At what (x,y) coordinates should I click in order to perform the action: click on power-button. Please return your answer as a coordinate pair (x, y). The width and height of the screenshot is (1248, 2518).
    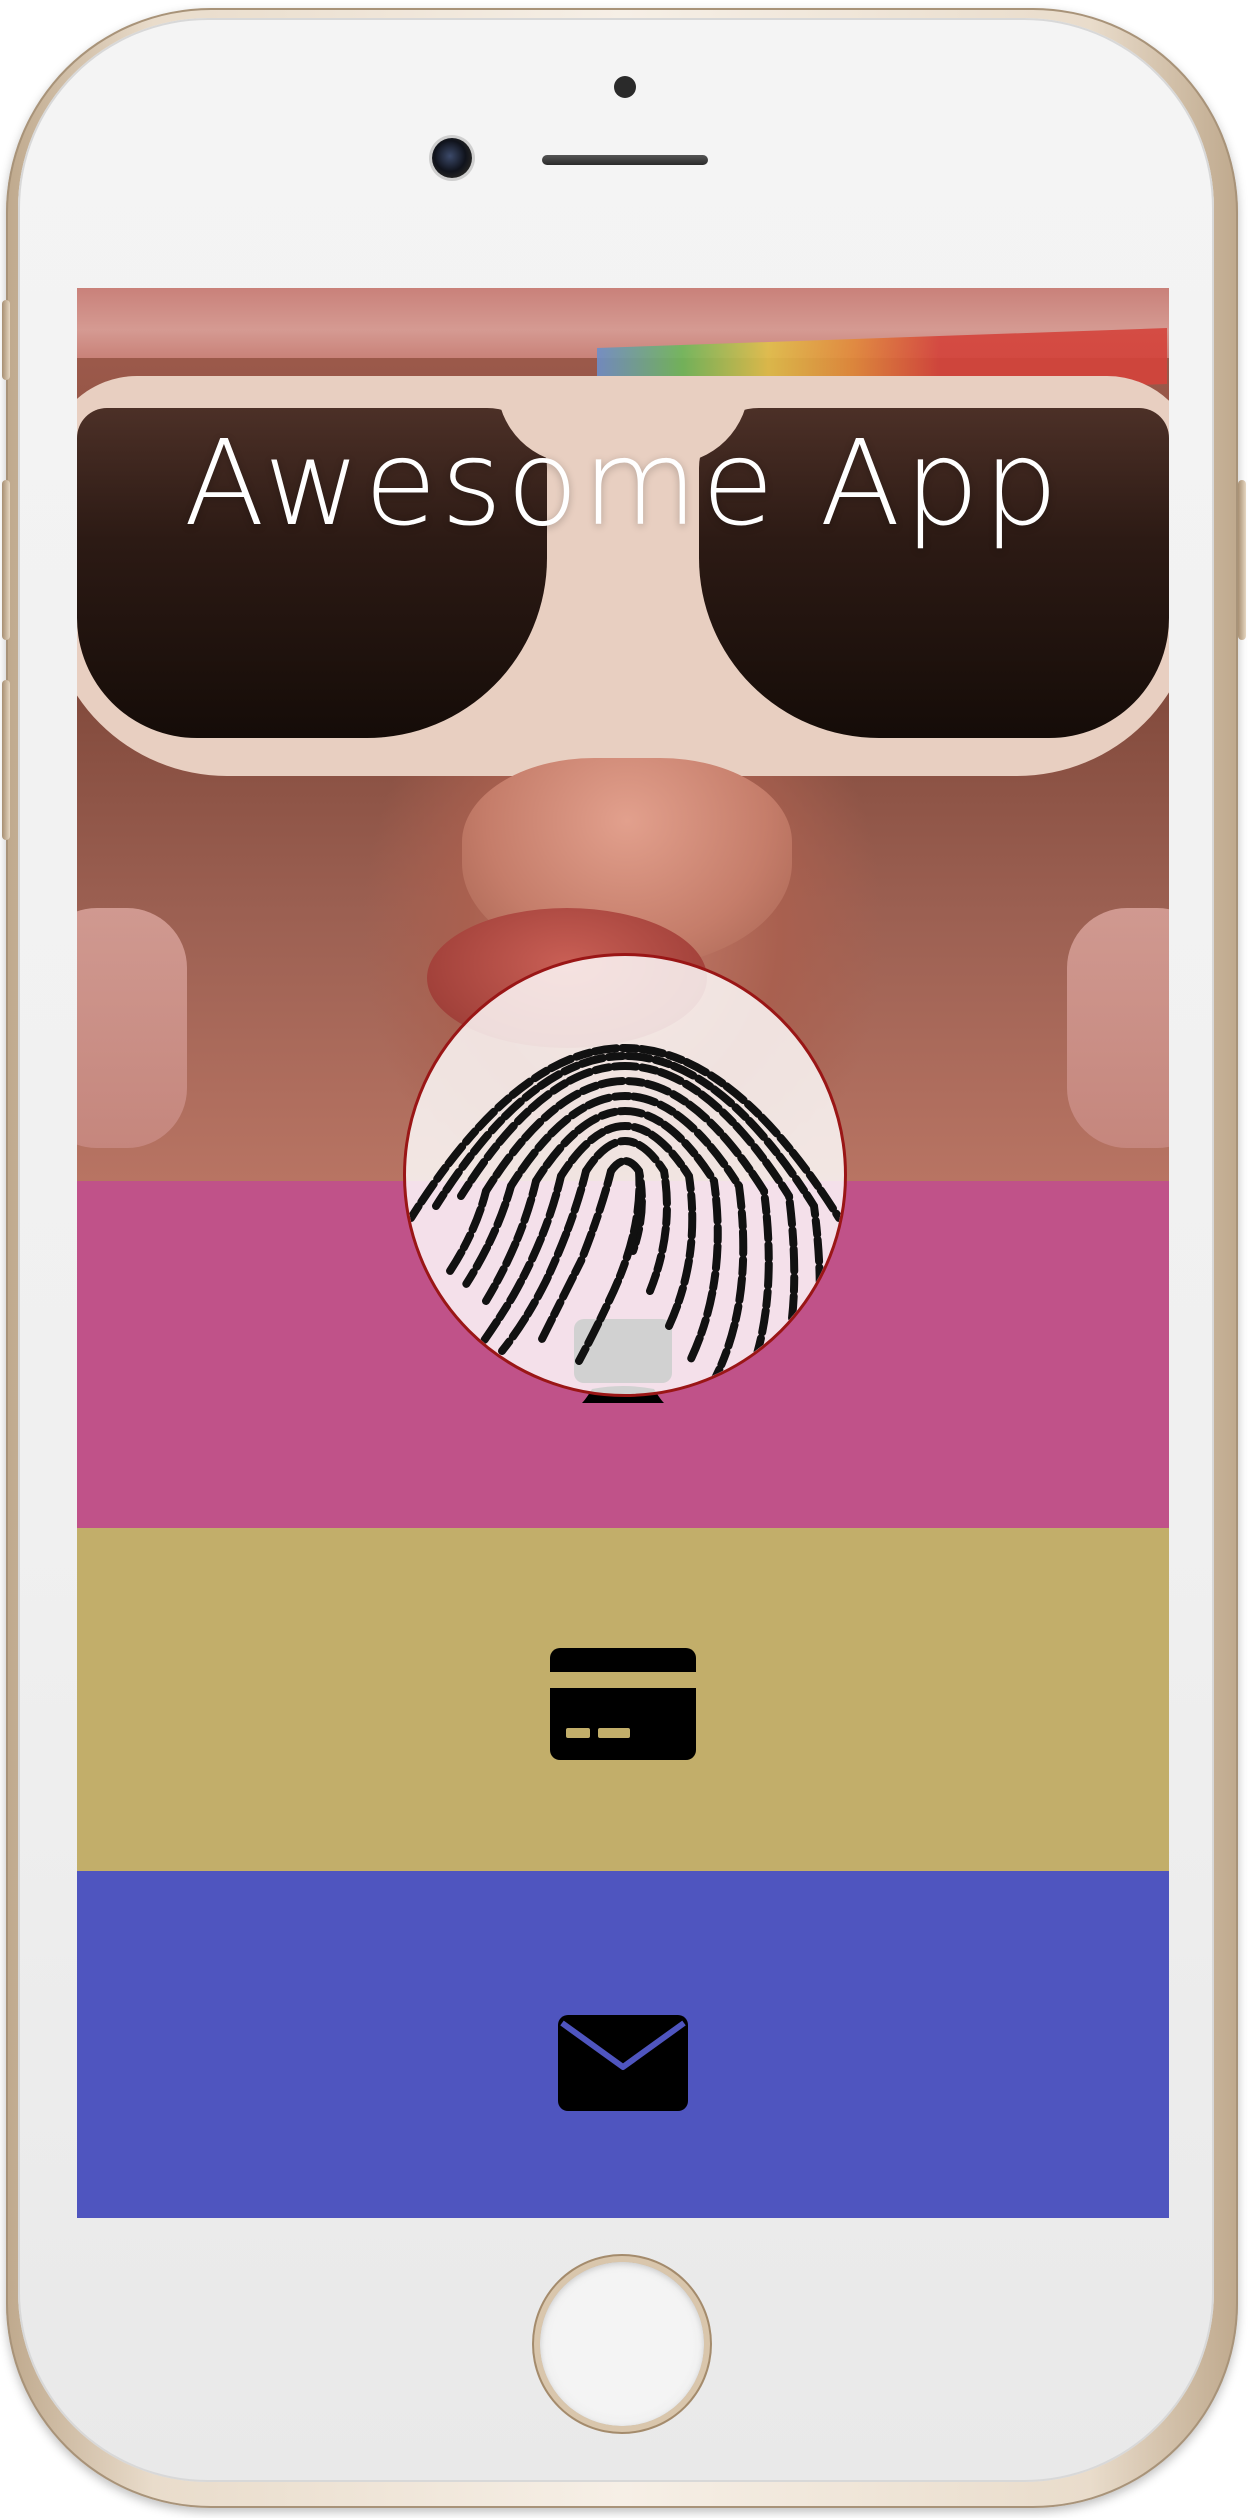
    Looking at the image, I should click on (1242, 560).